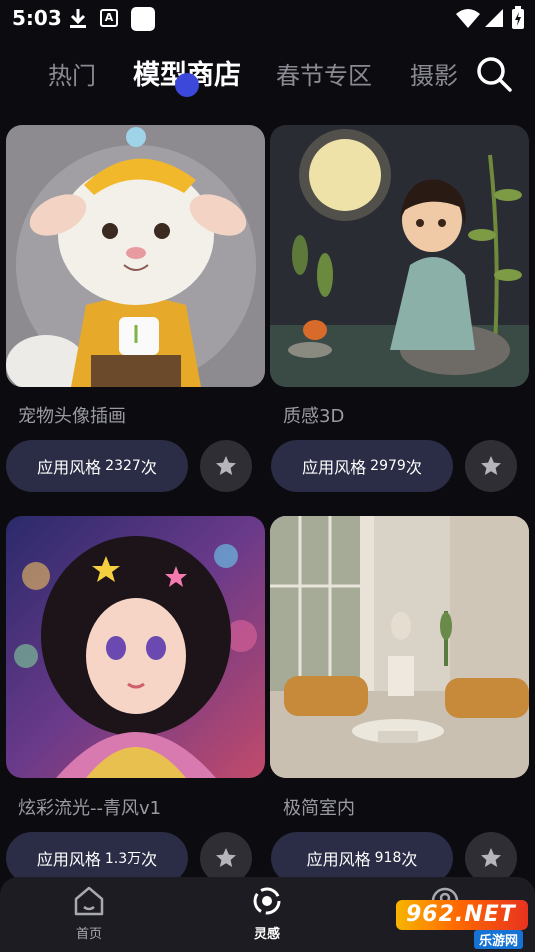  What do you see at coordinates (135, 256) in the screenshot?
I see `card-image-pet-avatar` at bounding box center [135, 256].